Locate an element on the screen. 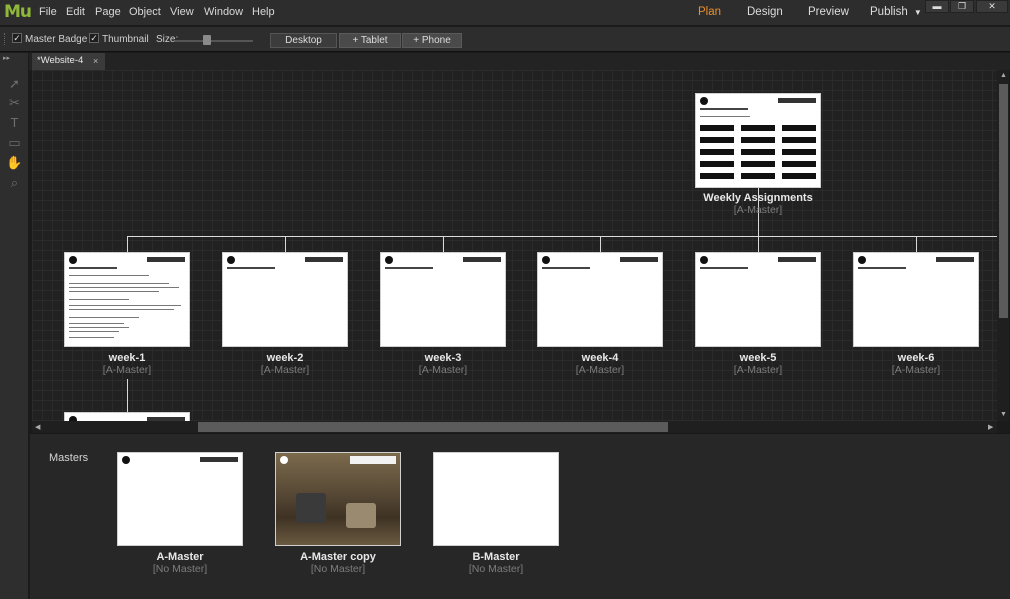 The image size is (1010, 599). close-window-button: ✕ is located at coordinates (992, 6).